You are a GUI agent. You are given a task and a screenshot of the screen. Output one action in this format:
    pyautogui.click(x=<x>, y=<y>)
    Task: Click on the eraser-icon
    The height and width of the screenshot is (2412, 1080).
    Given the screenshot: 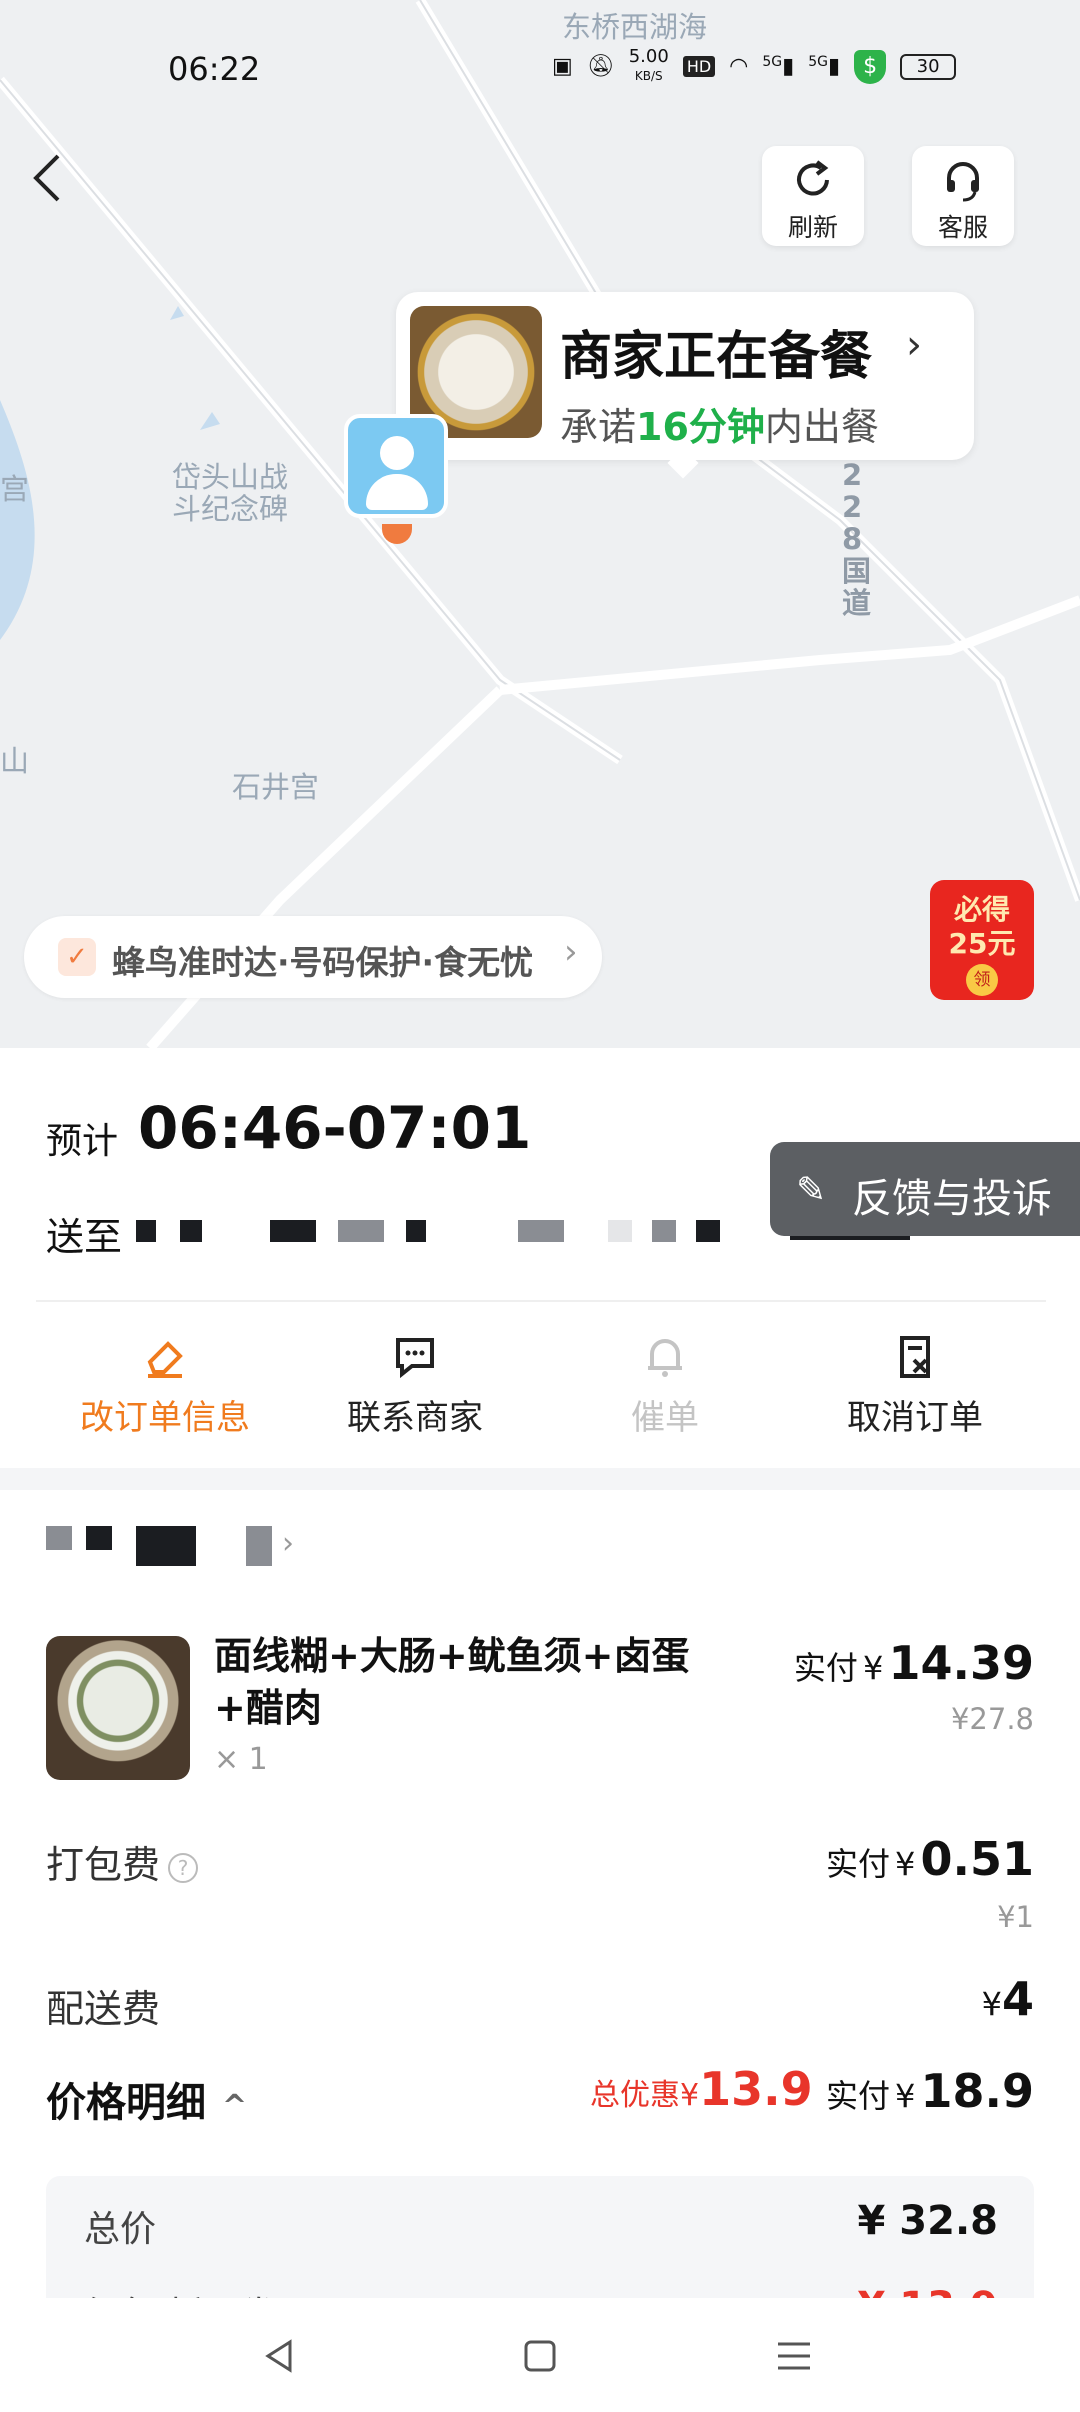 What is the action you would take?
    pyautogui.click(x=165, y=1359)
    